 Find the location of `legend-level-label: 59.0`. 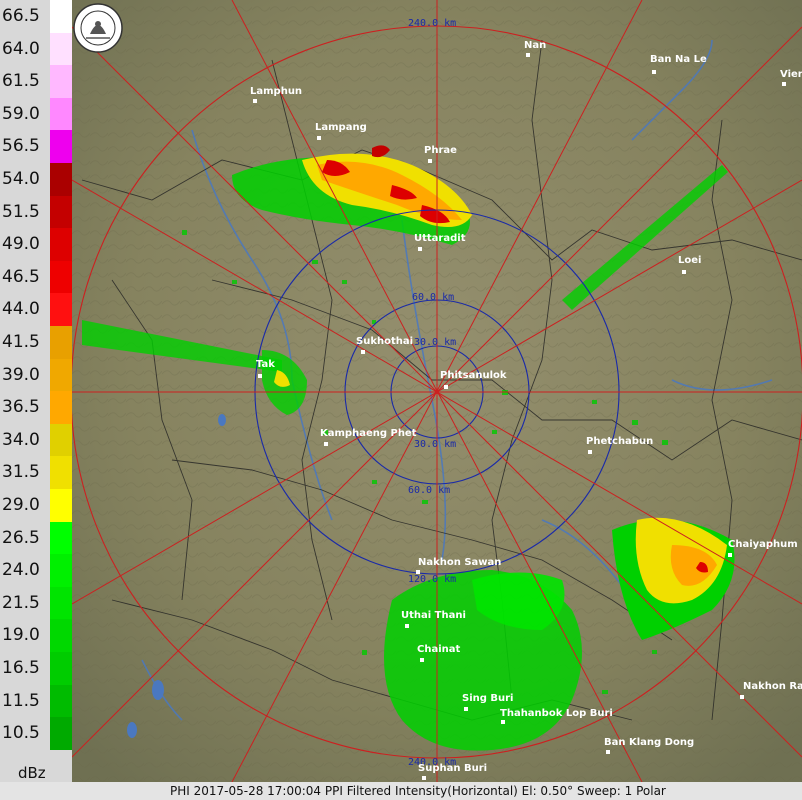

legend-level-label: 59.0 is located at coordinates (21, 113).